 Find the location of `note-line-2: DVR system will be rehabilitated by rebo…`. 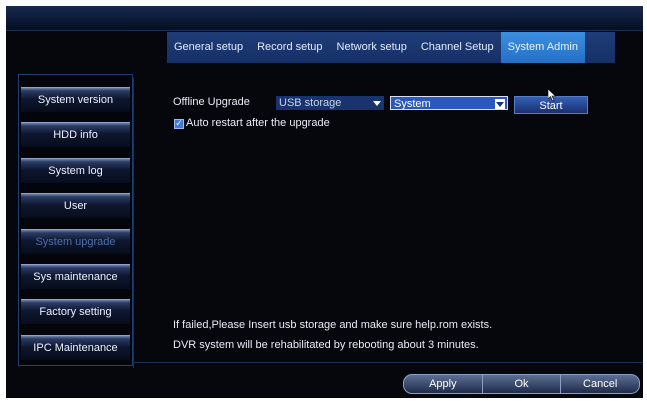

note-line-2: DVR system will be rehabilitated by rebo… is located at coordinates (326, 345).